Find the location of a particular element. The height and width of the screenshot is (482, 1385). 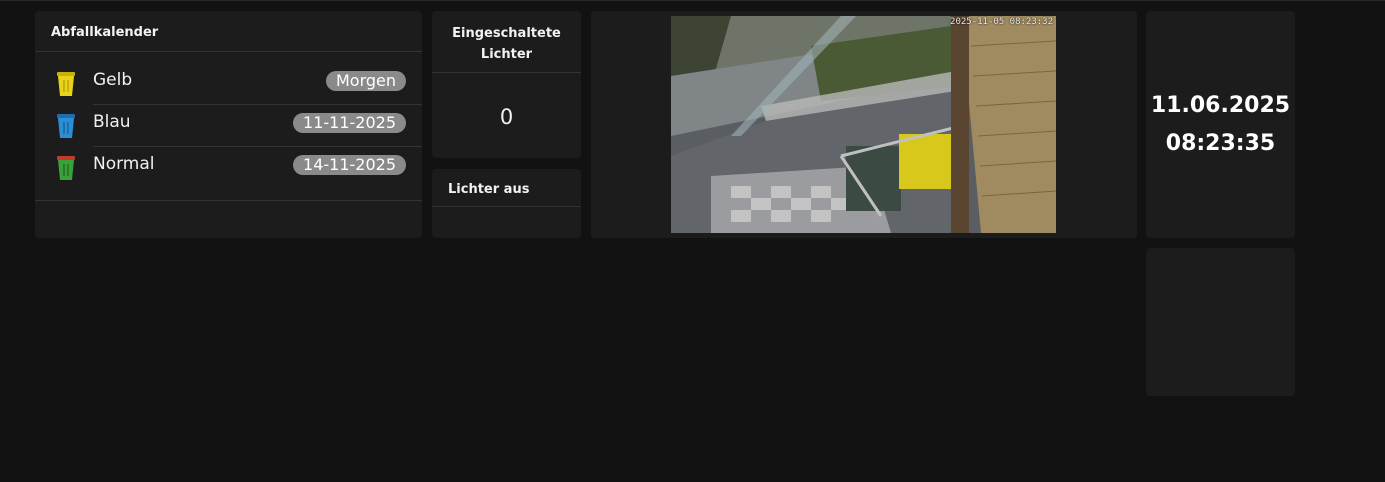

top-border is located at coordinates (692, 0).